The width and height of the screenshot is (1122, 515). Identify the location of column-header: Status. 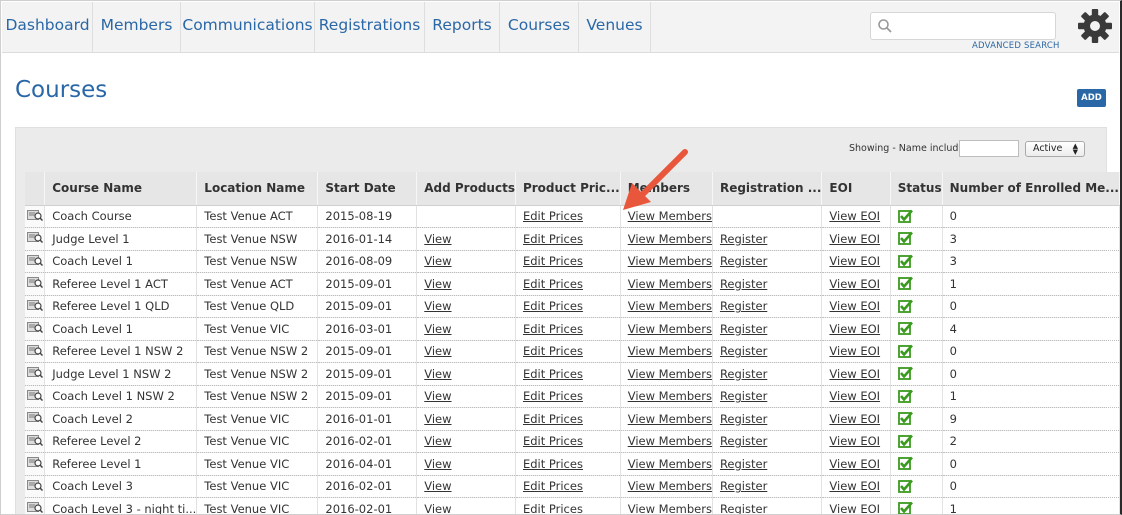
(916, 189).